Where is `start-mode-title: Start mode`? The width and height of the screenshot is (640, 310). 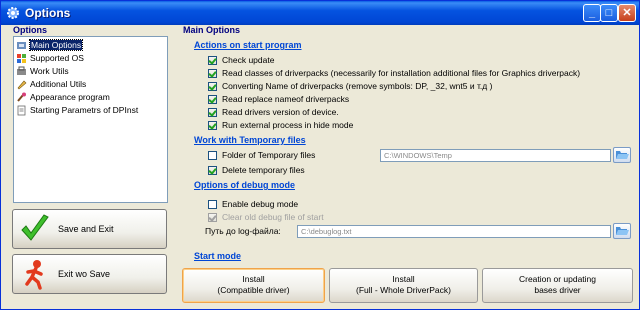
start-mode-title: Start mode is located at coordinates (218, 256).